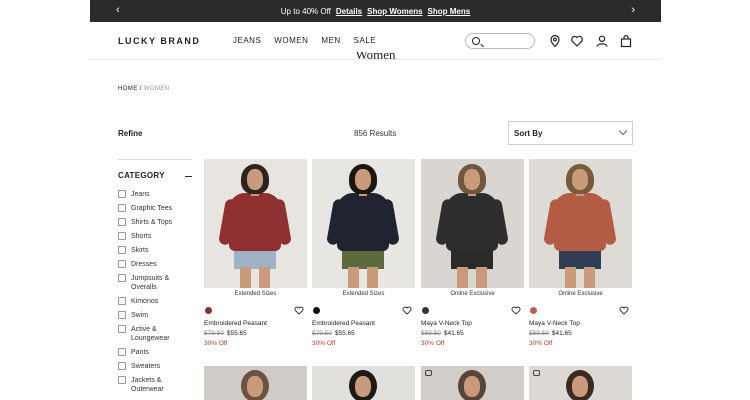 The width and height of the screenshot is (750, 400). I want to click on category-filter-item: Active & Loungewear, so click(155, 334).